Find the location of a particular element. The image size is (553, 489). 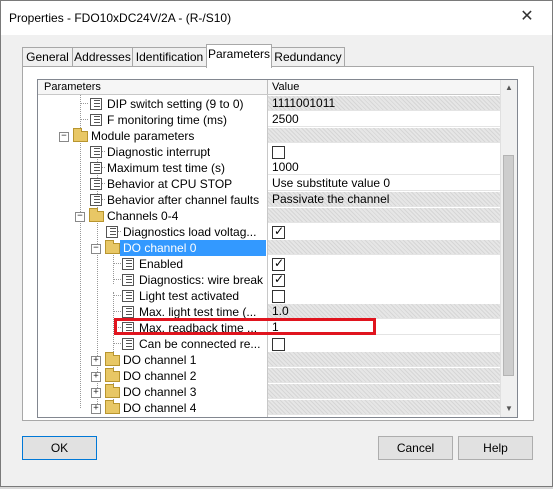

column-header-parameters: Parameters is located at coordinates (72, 87).